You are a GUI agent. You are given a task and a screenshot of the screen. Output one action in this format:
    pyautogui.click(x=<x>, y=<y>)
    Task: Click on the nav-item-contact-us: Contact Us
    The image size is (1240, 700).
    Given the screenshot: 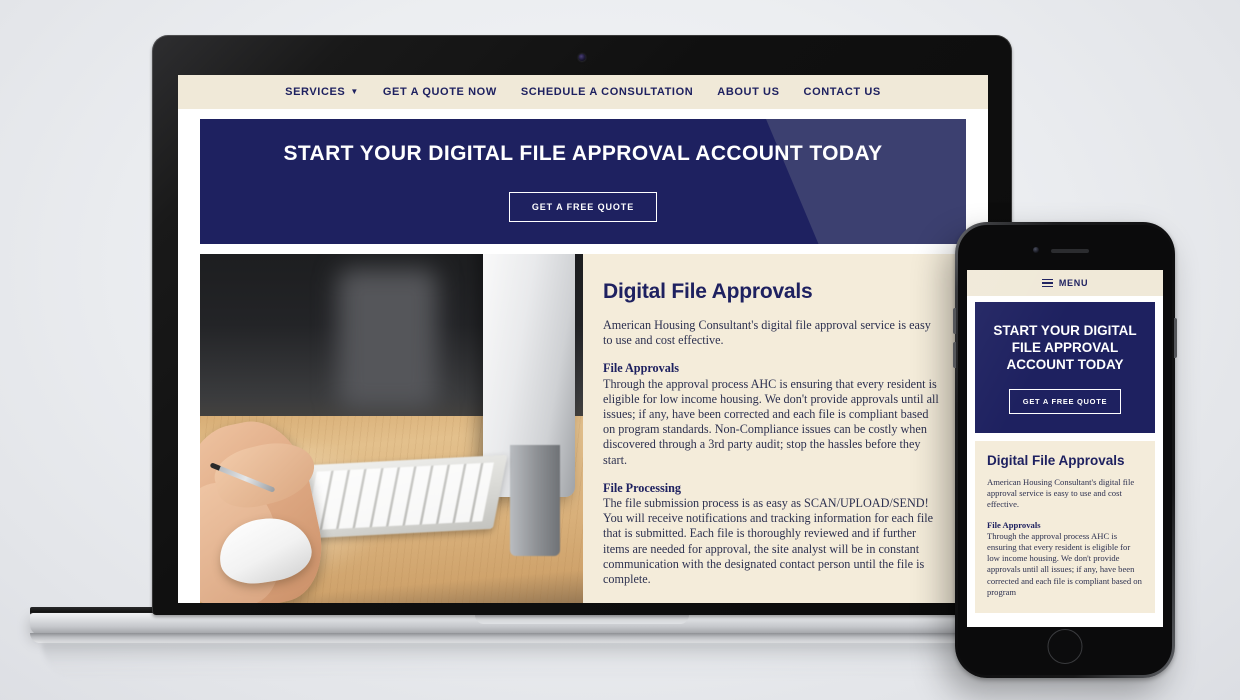 What is the action you would take?
    pyautogui.click(x=842, y=92)
    